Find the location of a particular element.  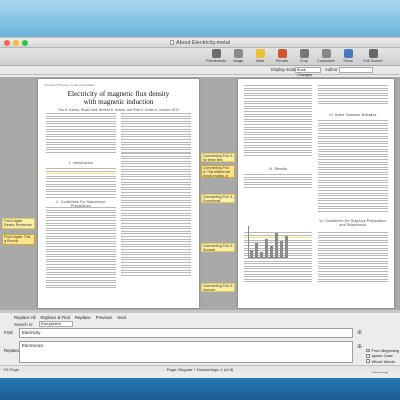

tool-full-screen: Full Screen is located at coordinates (373, 56).